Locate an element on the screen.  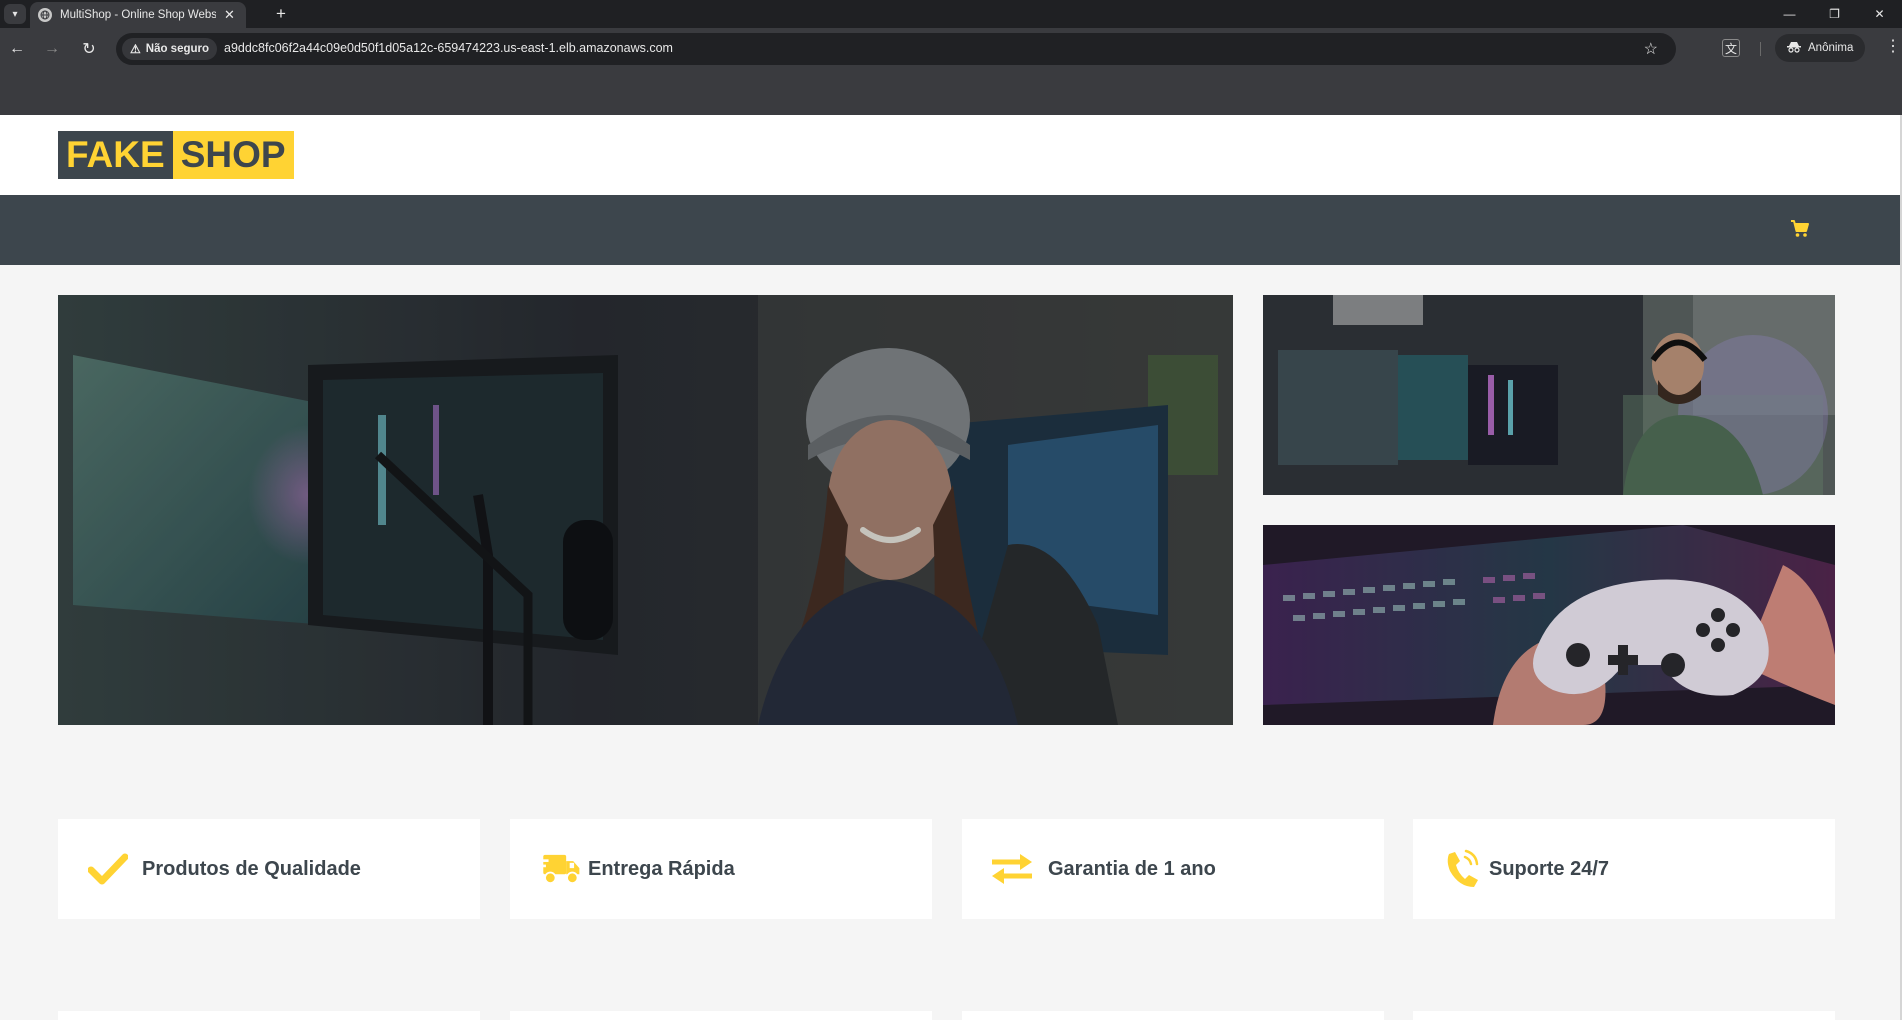
feature-label: Entrega Rápida is located at coordinates (661, 868).